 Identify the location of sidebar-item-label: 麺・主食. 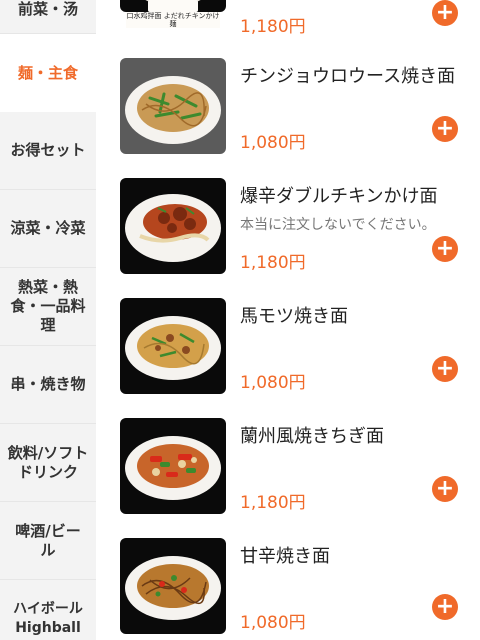
(47, 72).